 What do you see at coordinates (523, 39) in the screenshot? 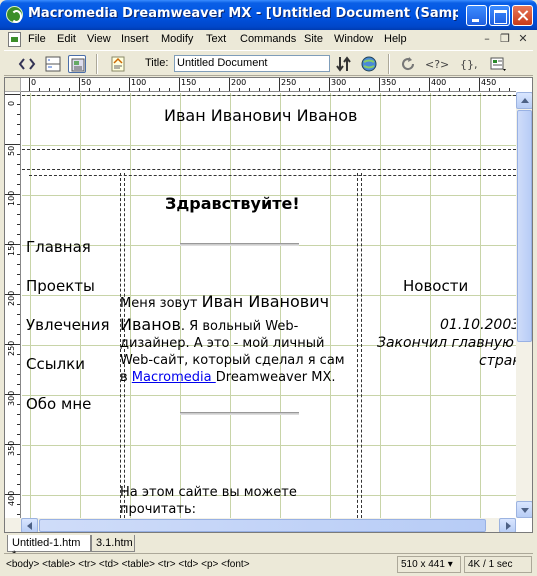
I see `doc-close-icon: ✕` at bounding box center [523, 39].